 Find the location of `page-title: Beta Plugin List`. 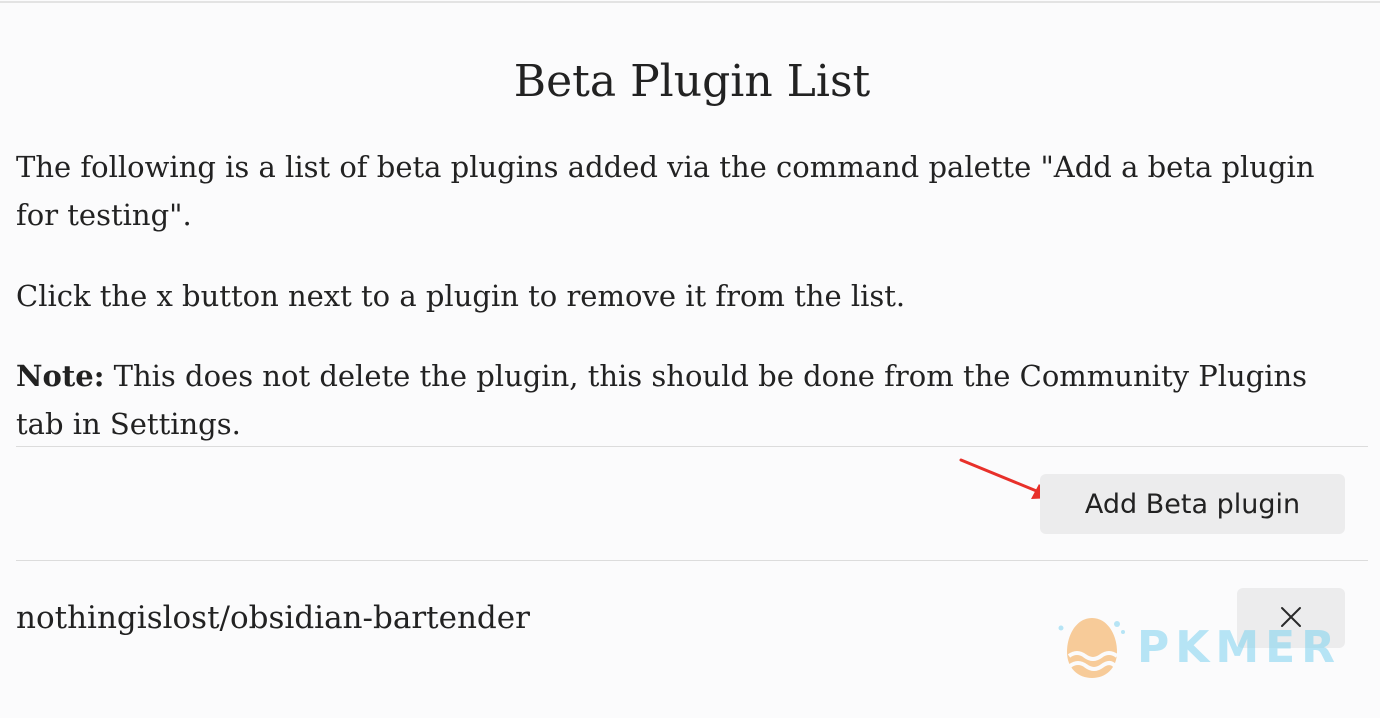

page-title: Beta Plugin List is located at coordinates (692, 81).